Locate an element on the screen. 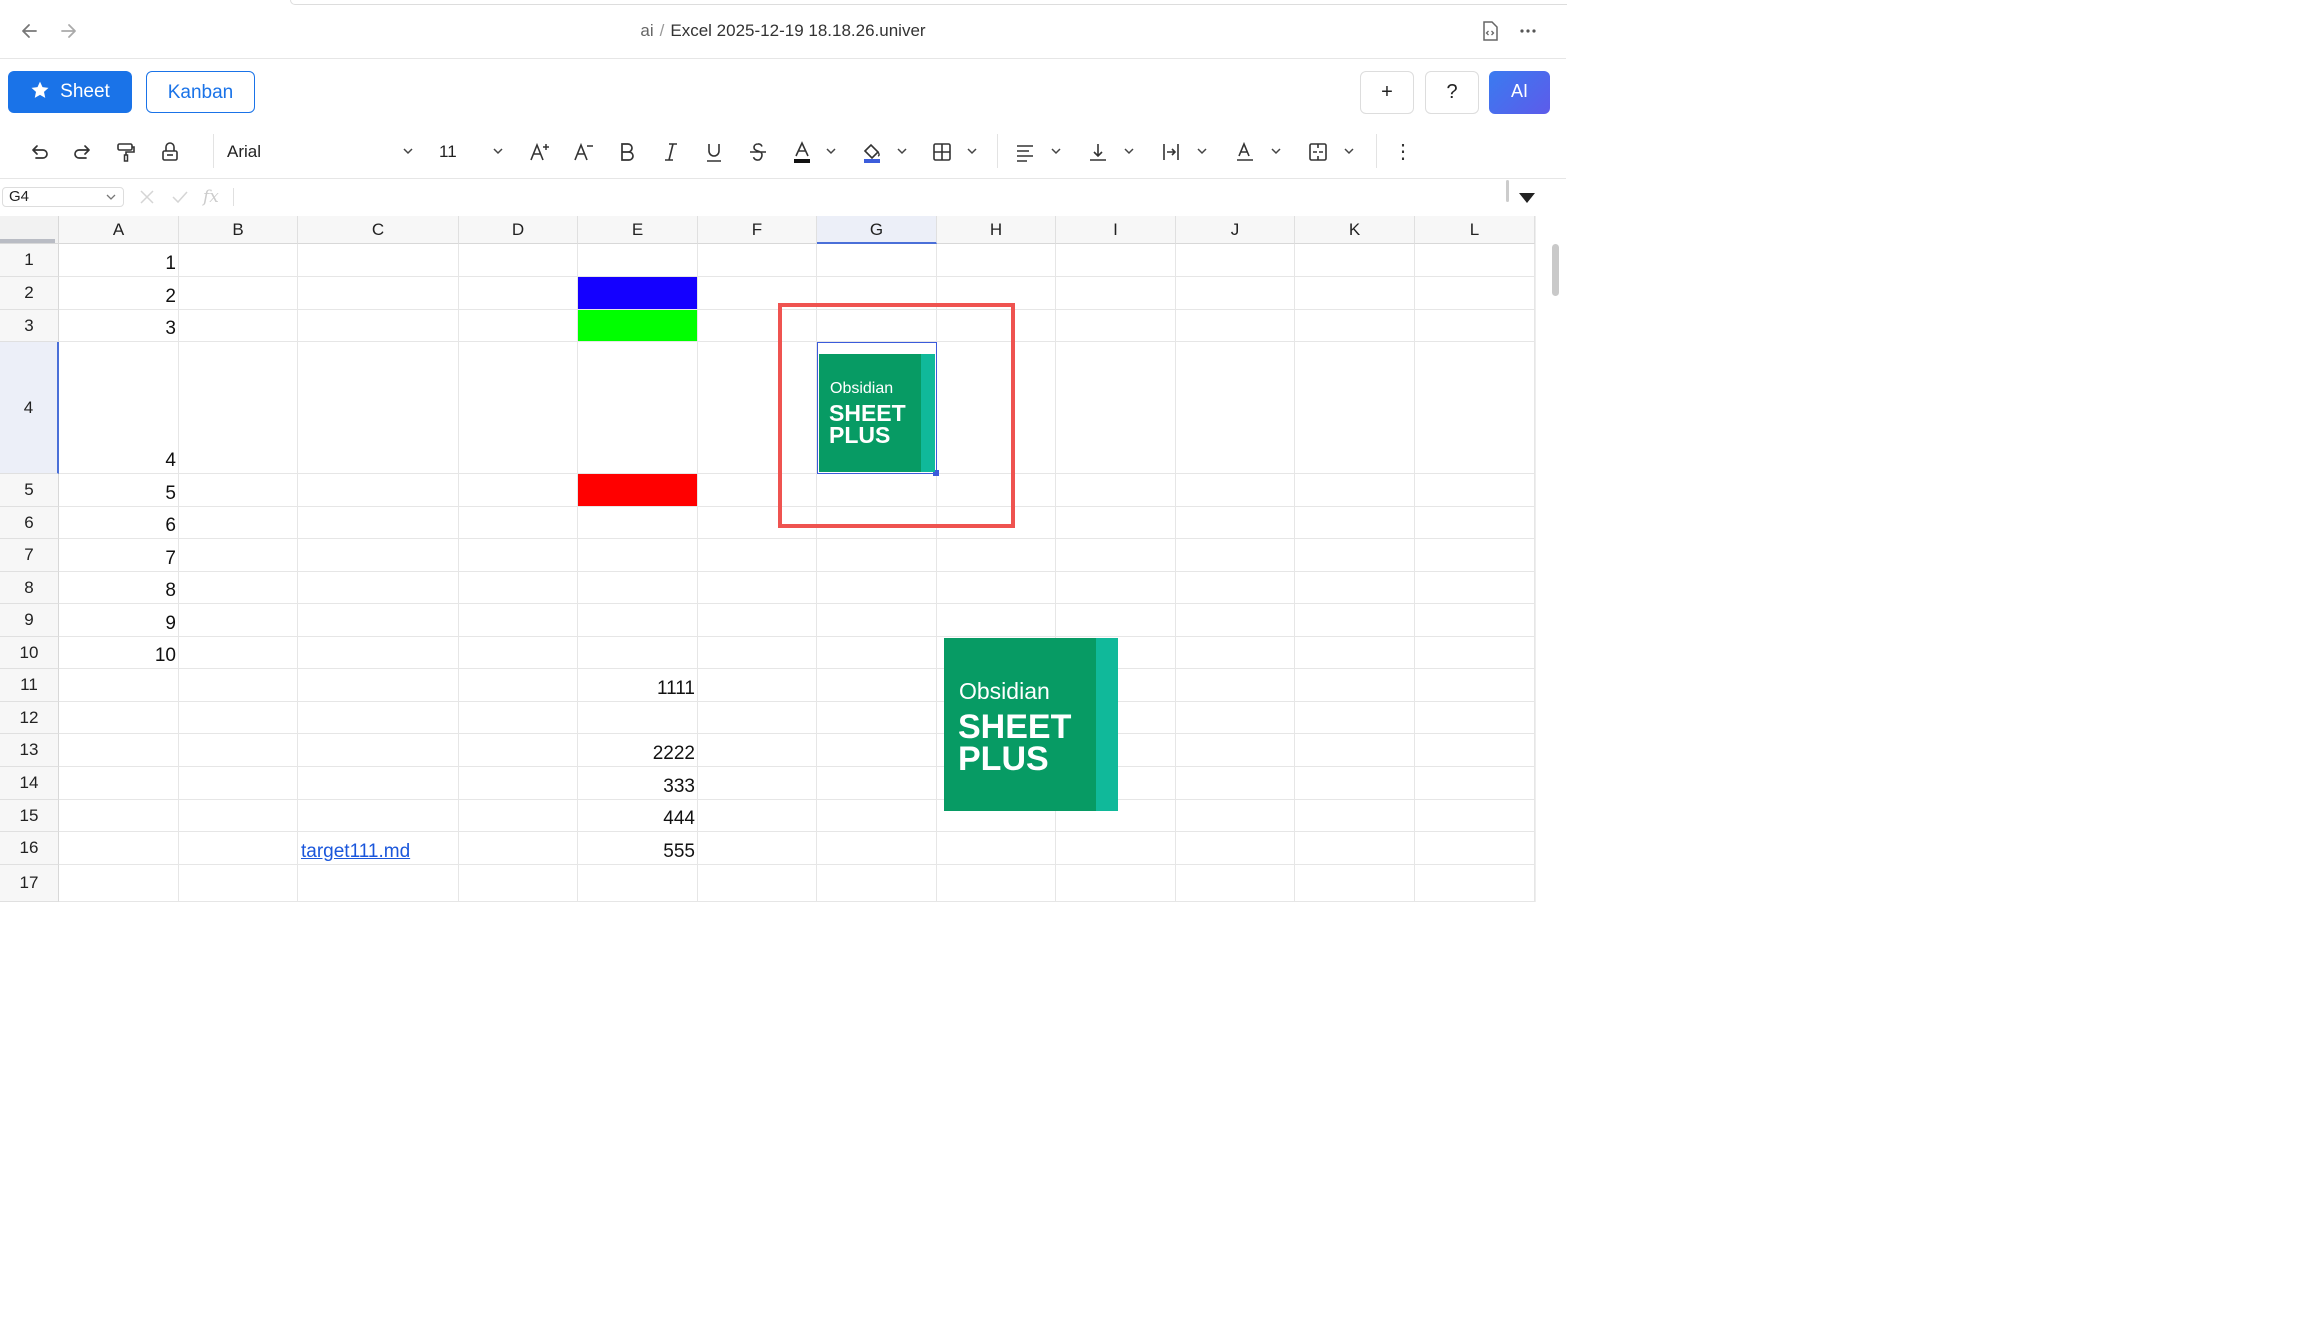 The height and width of the screenshot is (1328, 2310). cell-a8: 8 is located at coordinates (119, 587).